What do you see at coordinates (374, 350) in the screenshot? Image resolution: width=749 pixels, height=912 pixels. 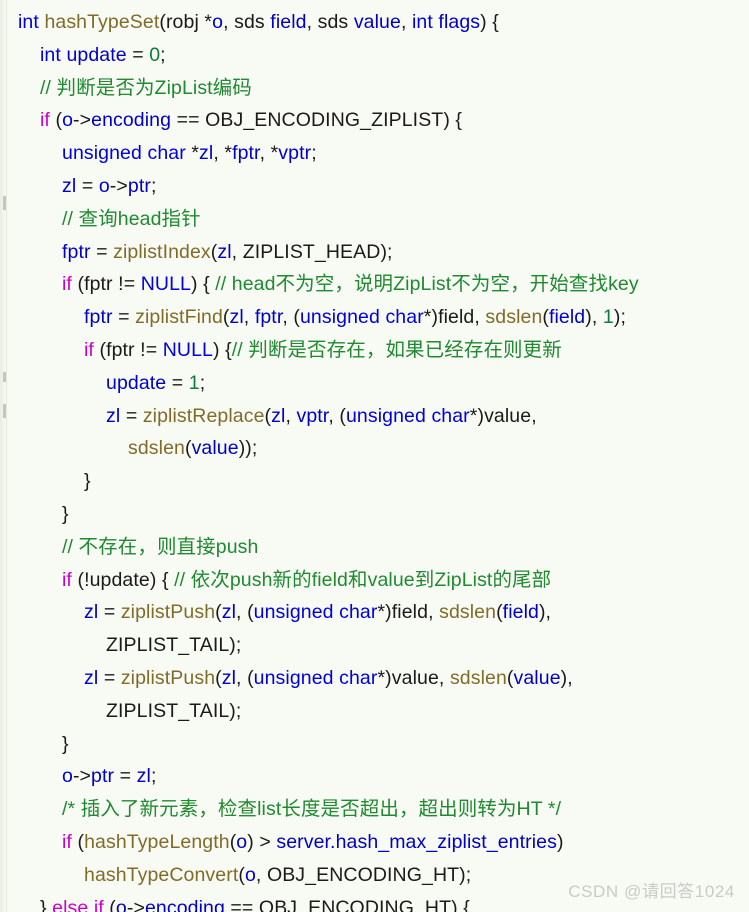 I see `code-line: if (fptr != NULL) {// 判断是否存在，如果已经存在则更新` at bounding box center [374, 350].